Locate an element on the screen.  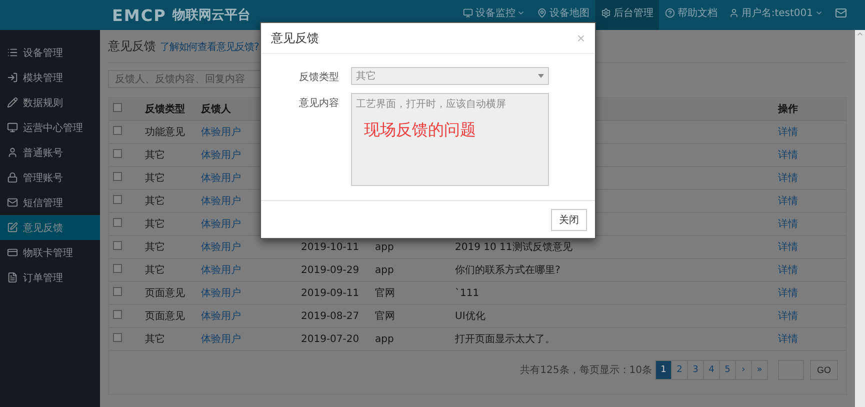
table-cell: UI优化 is located at coordinates (470, 316).